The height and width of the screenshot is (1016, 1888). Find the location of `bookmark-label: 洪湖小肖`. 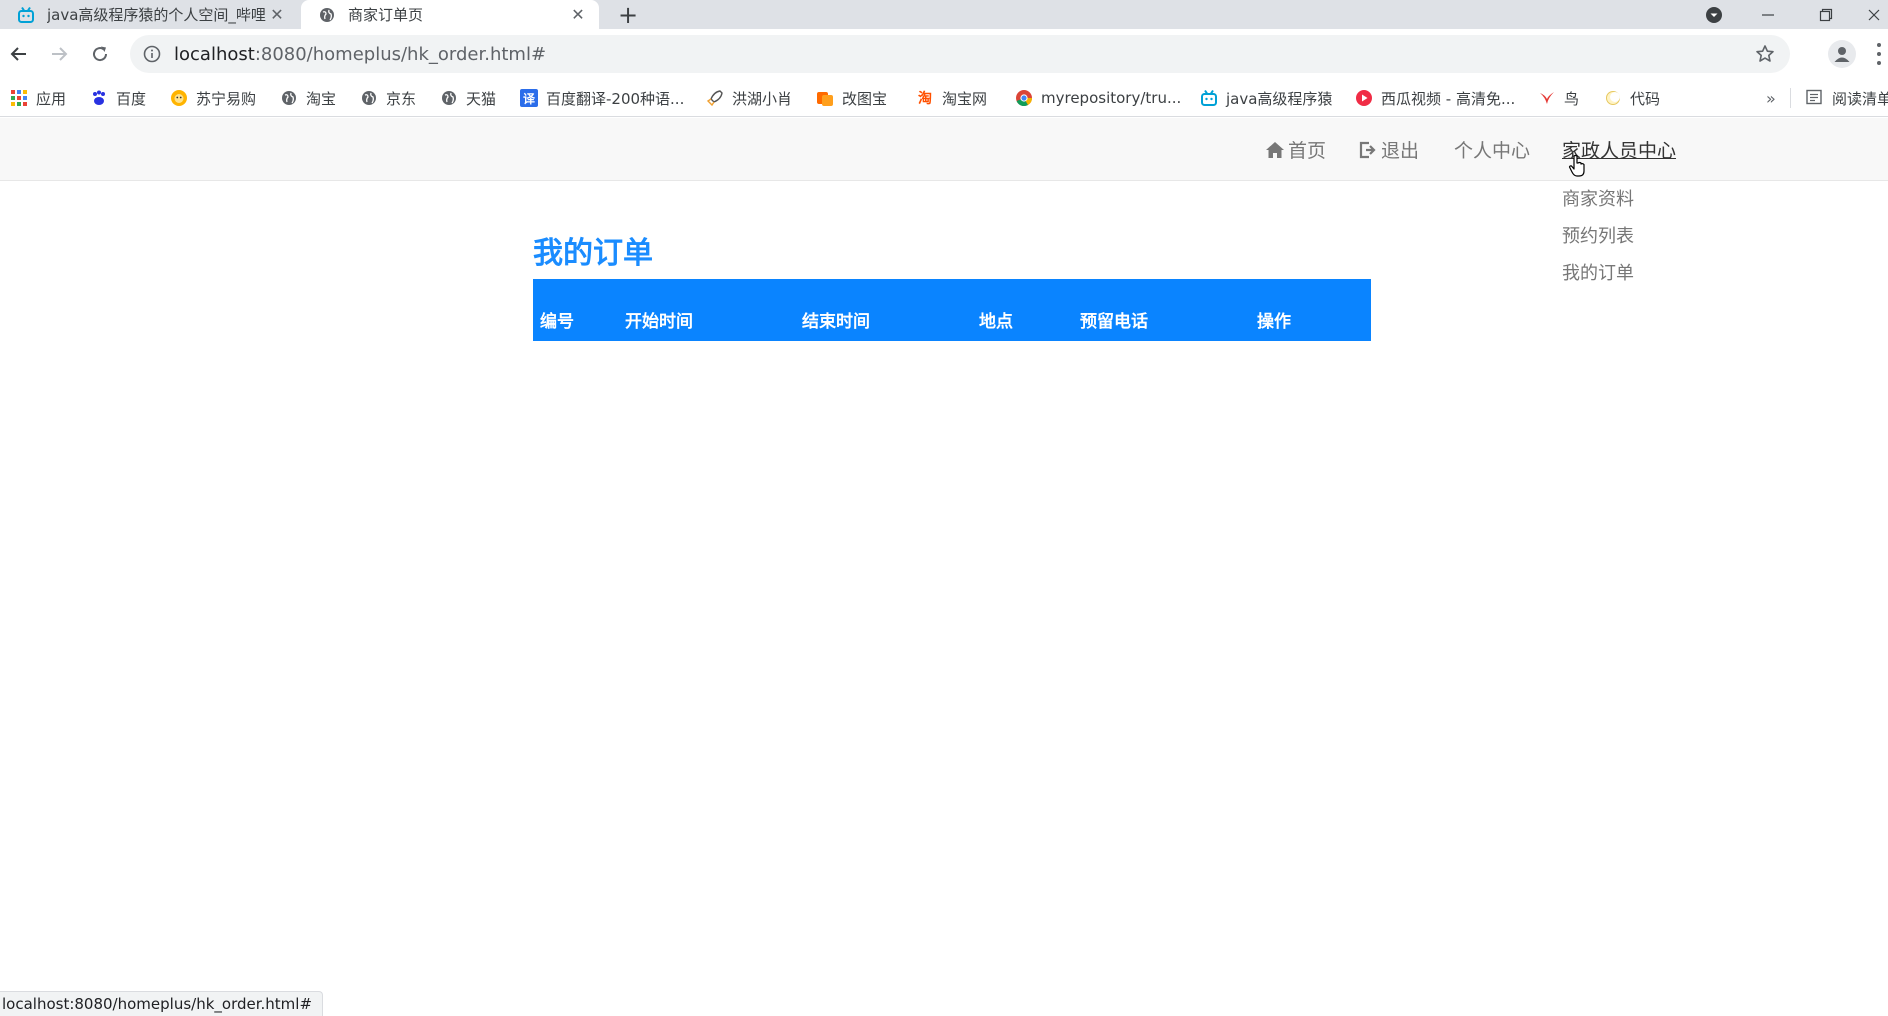

bookmark-label: 洪湖小肖 is located at coordinates (762, 98).